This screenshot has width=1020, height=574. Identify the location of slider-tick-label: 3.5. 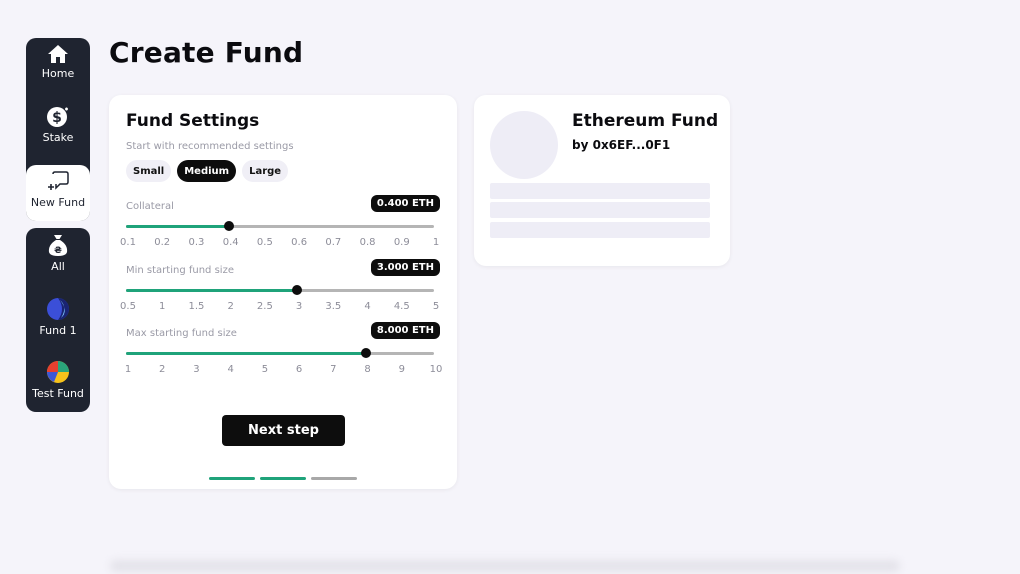
(333, 306).